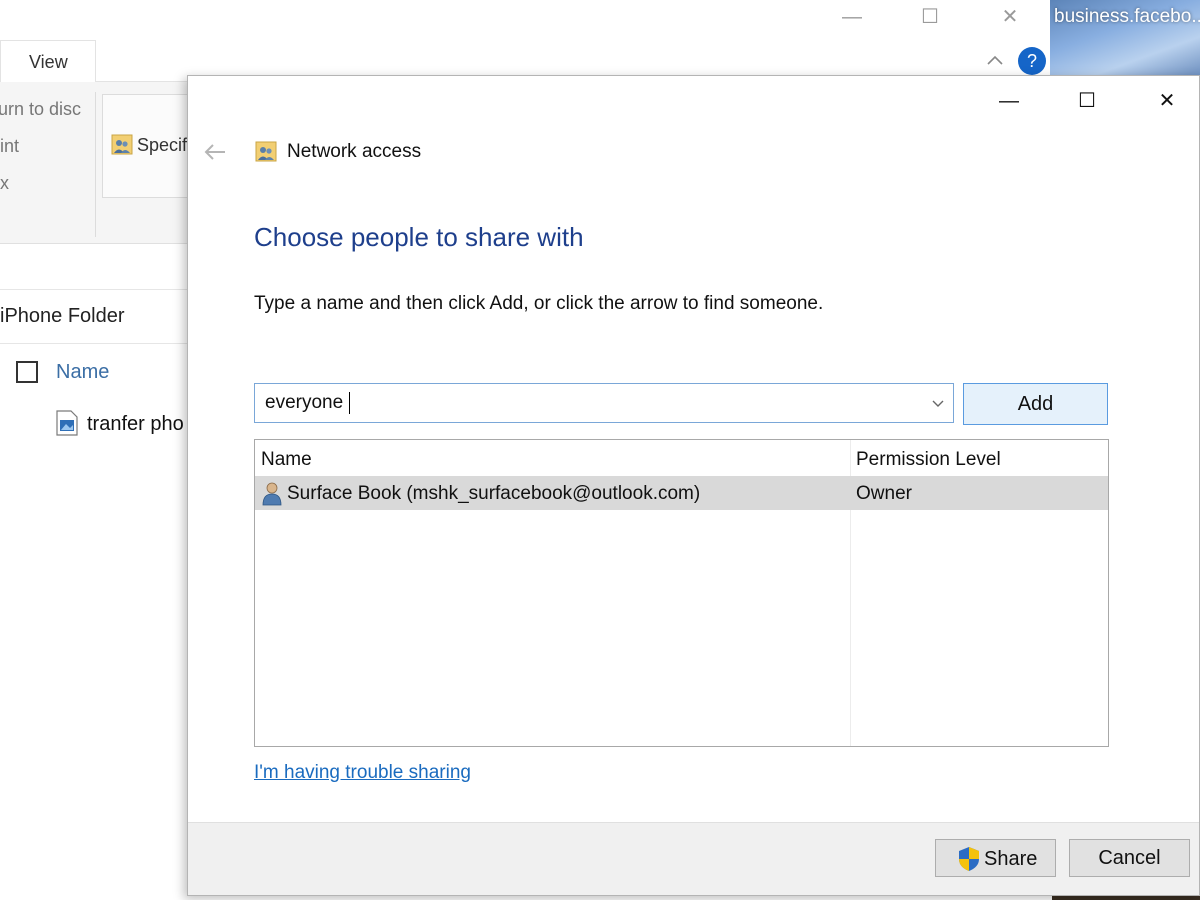 The image size is (1200, 900). What do you see at coordinates (1011, 859) in the screenshot?
I see `share-button-label: Share` at bounding box center [1011, 859].